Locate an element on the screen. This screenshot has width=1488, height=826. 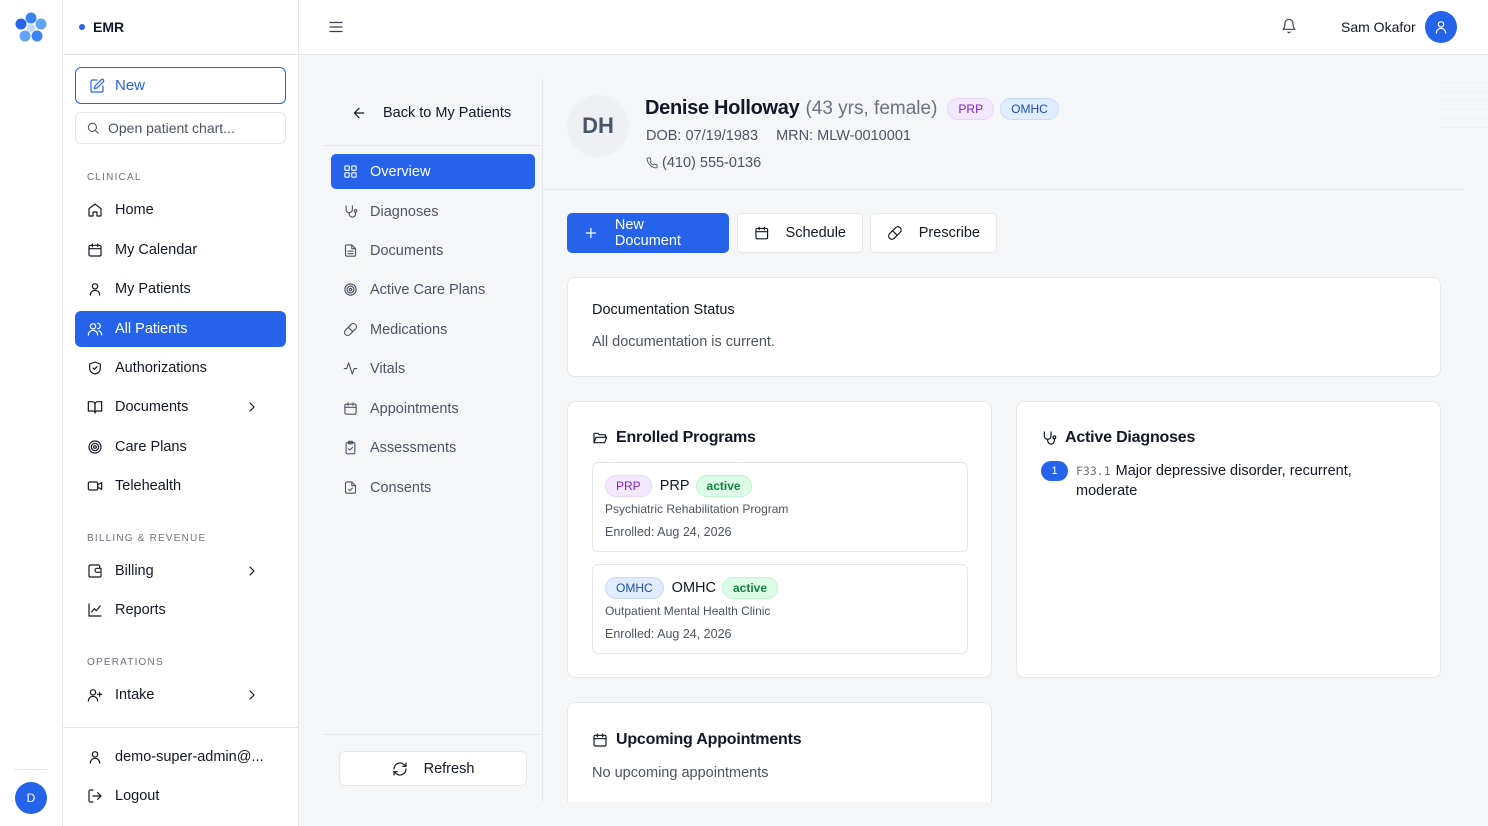
app-rail: D is located at coordinates (31, 413).